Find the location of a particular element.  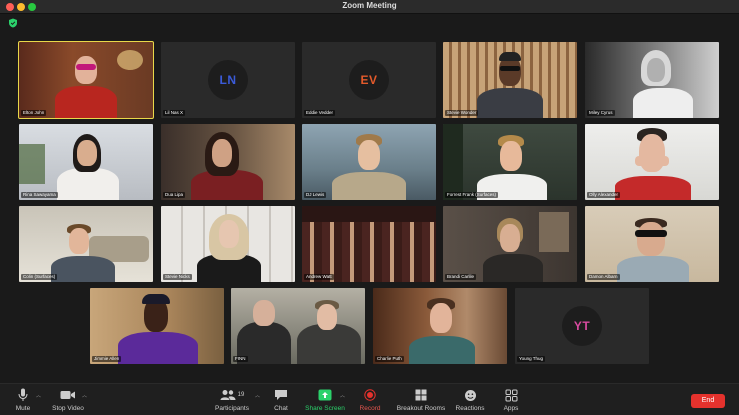

participant-name: Forrest Frank (Surfaces) is located at coordinates (472, 195).